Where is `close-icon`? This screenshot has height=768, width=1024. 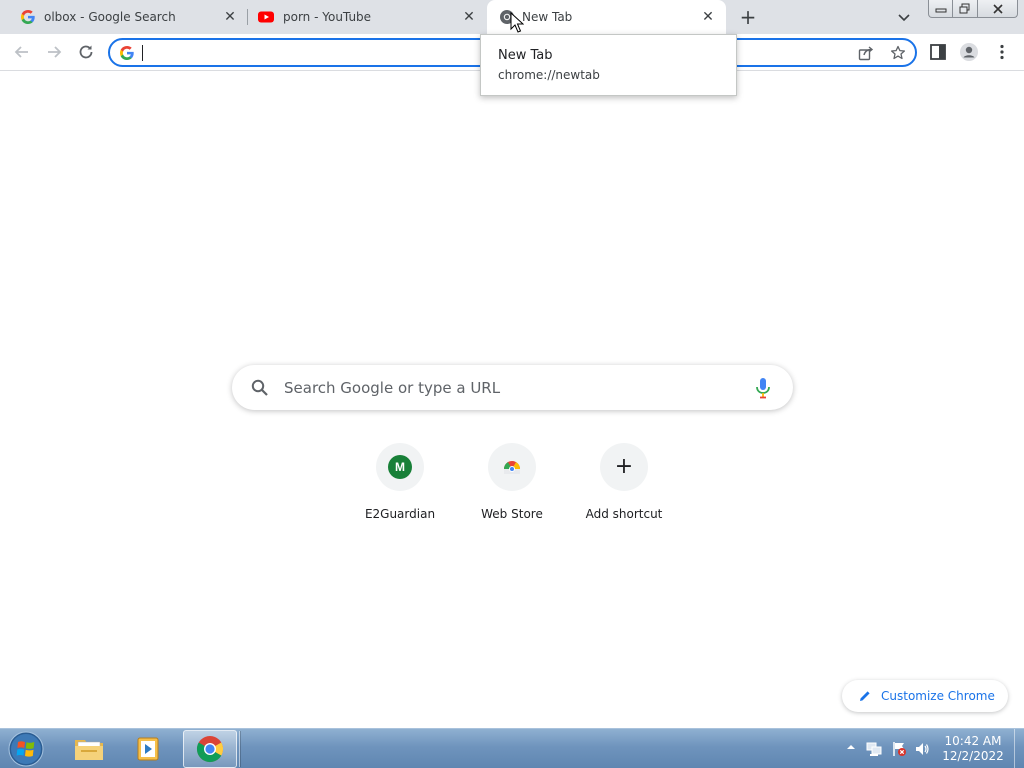 close-icon is located at coordinates (997, 8).